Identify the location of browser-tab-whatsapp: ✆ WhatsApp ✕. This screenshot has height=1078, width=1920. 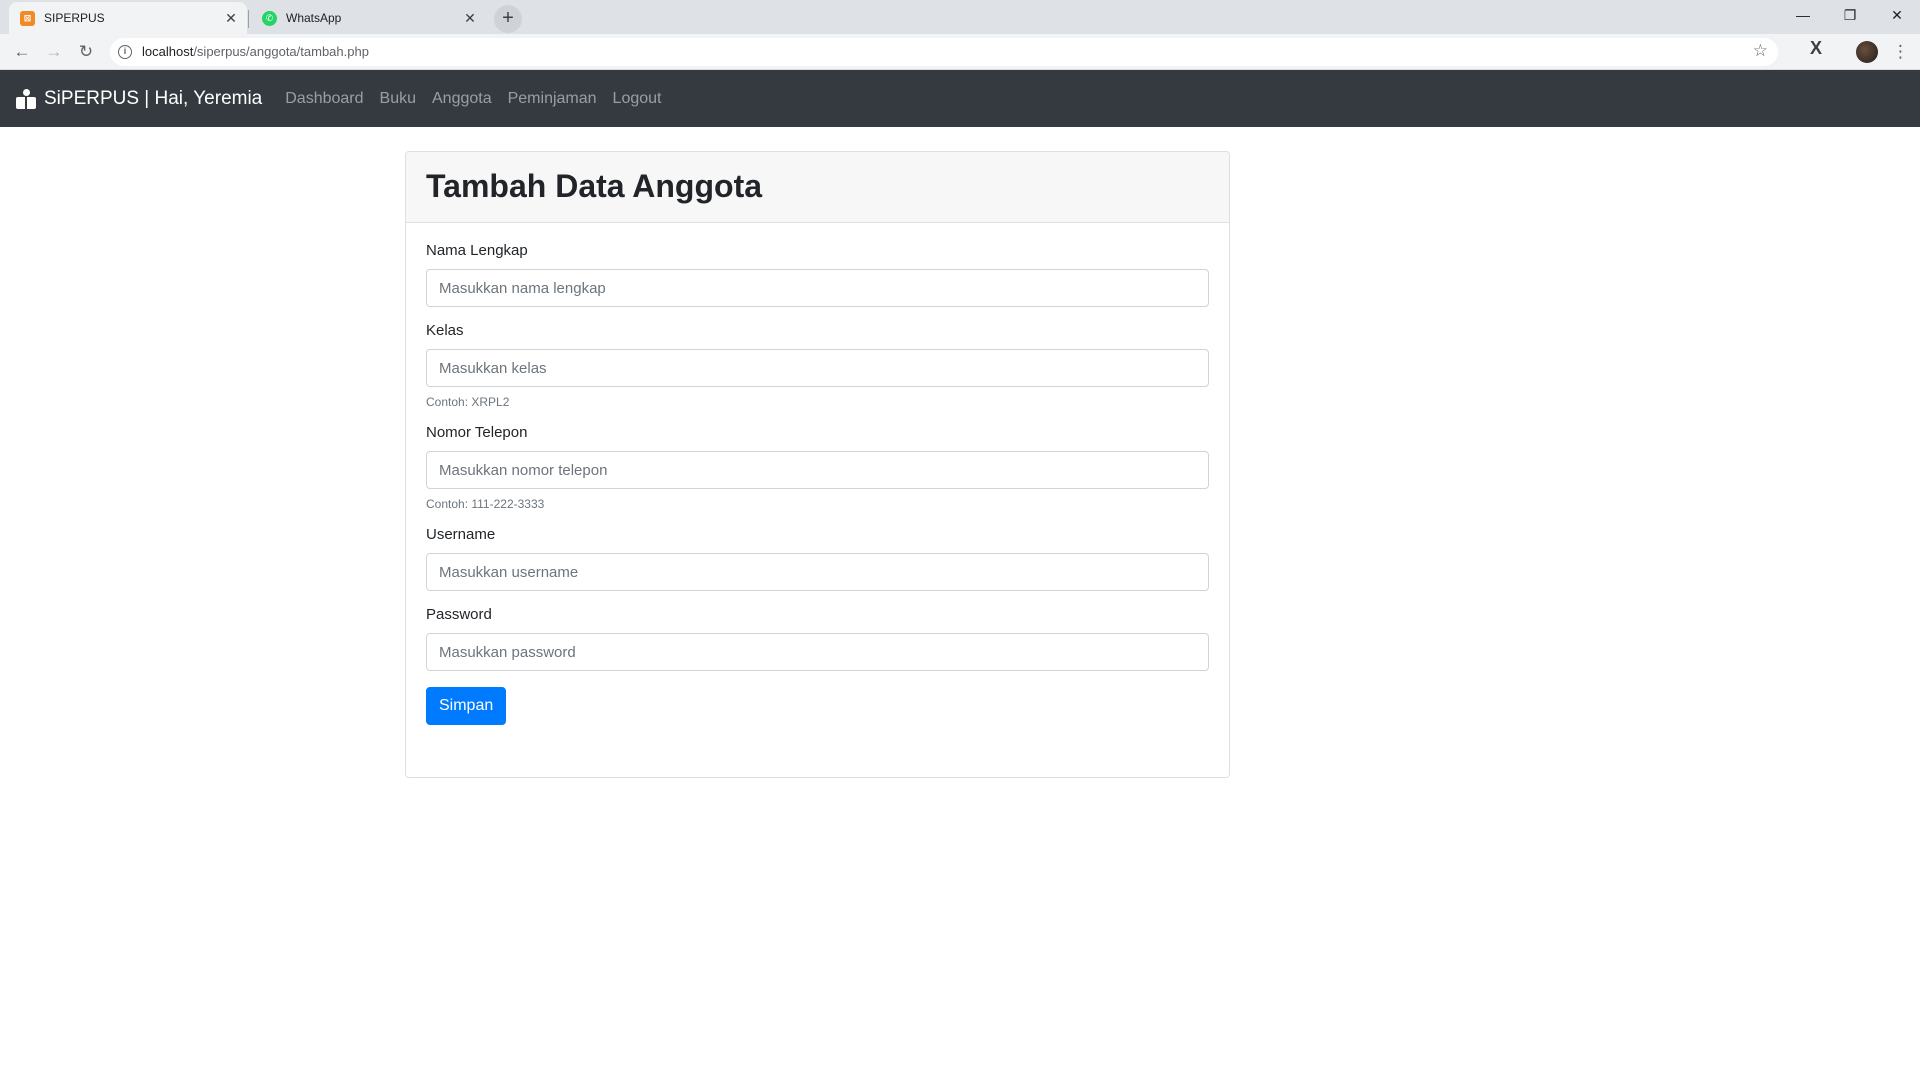
(368, 18).